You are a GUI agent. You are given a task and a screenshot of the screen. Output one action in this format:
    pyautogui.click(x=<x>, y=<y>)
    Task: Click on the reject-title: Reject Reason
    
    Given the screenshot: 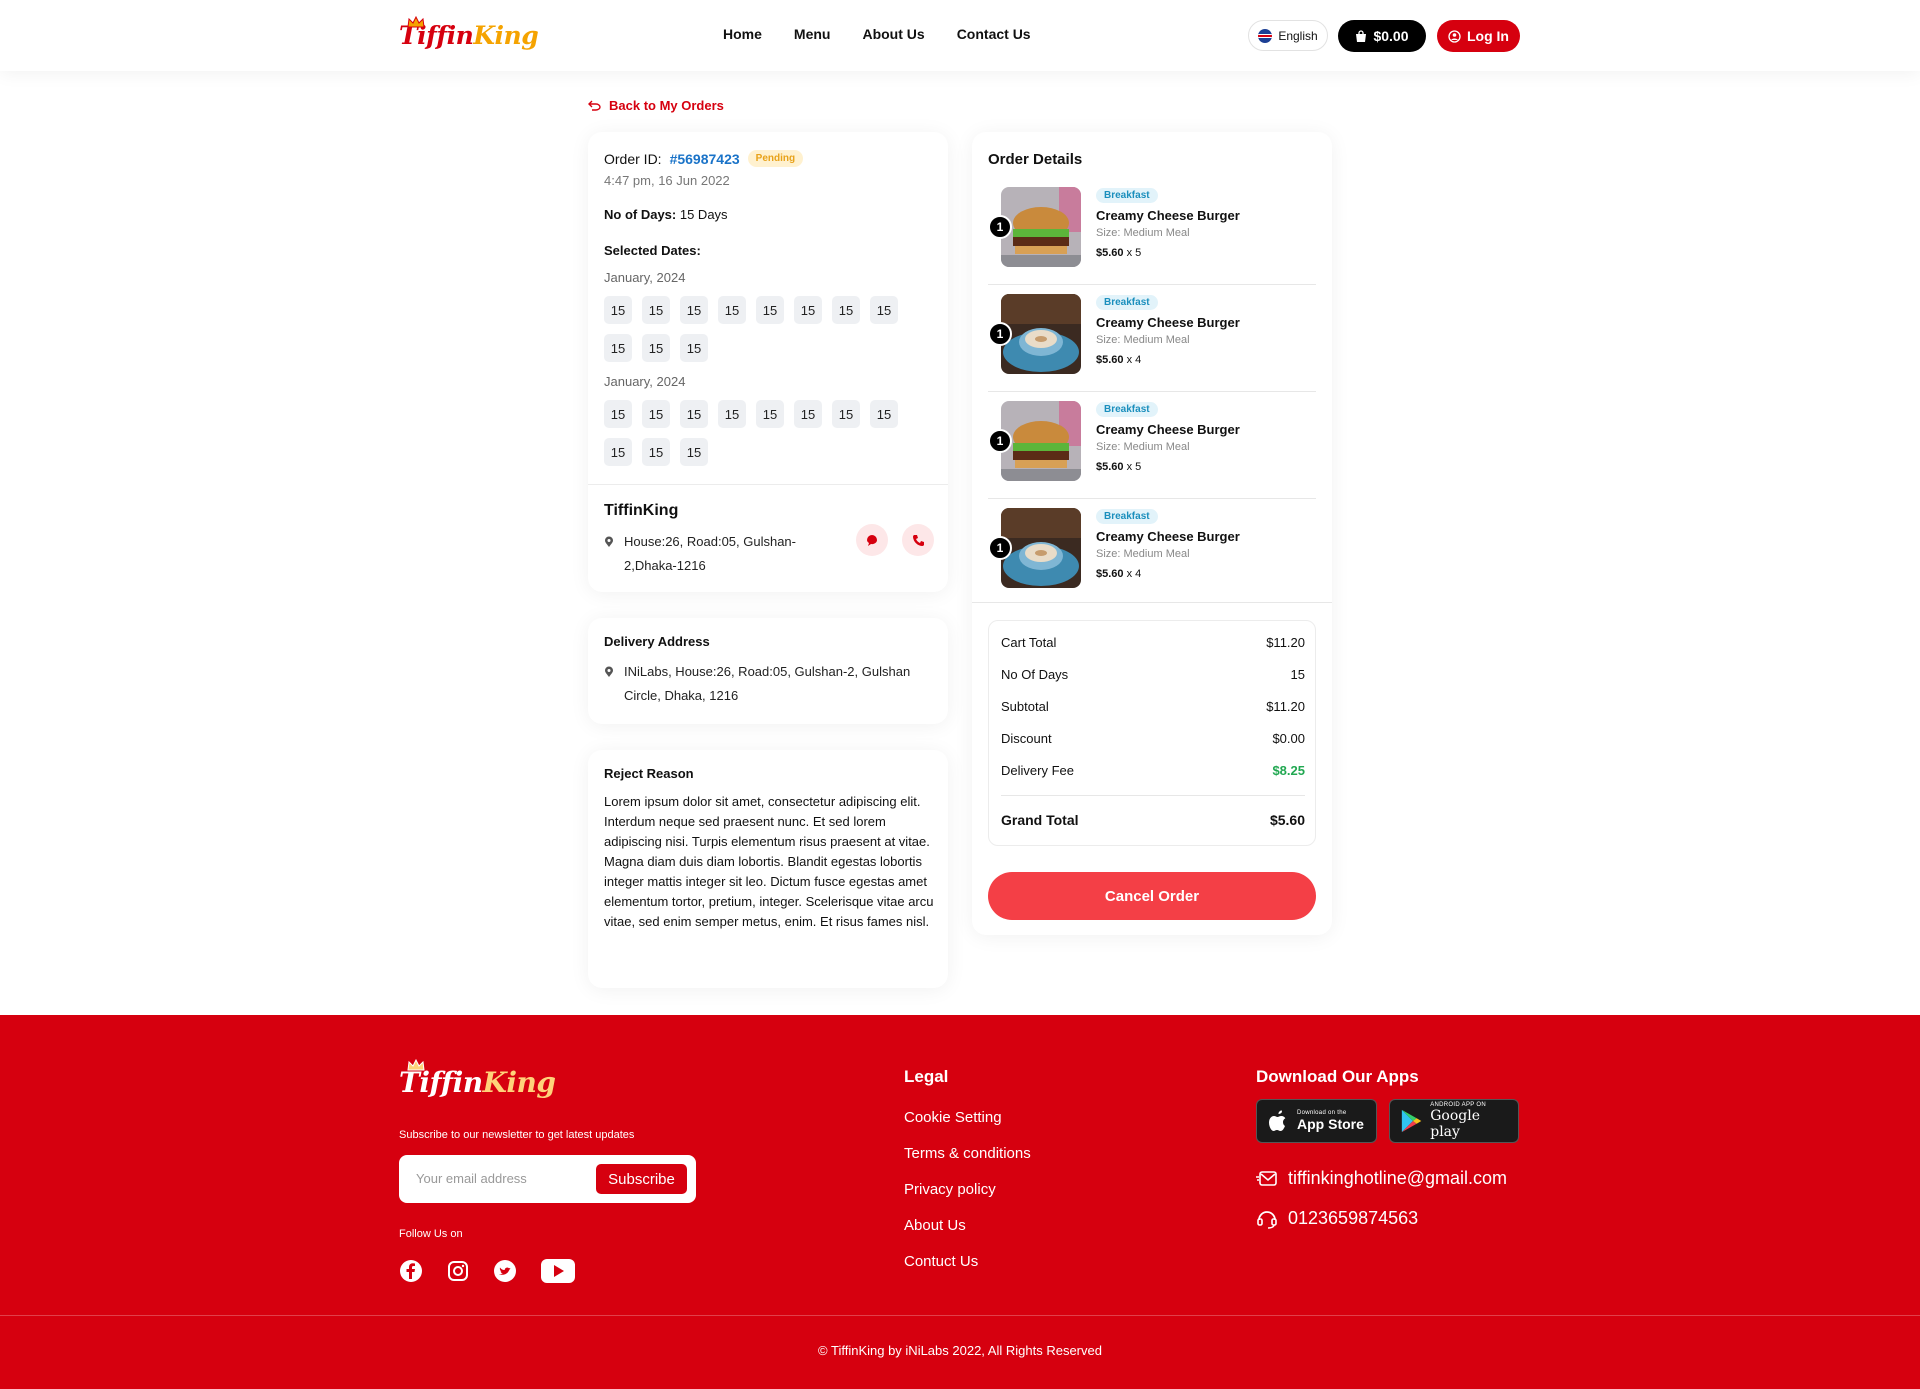 What is the action you would take?
    pyautogui.click(x=649, y=773)
    